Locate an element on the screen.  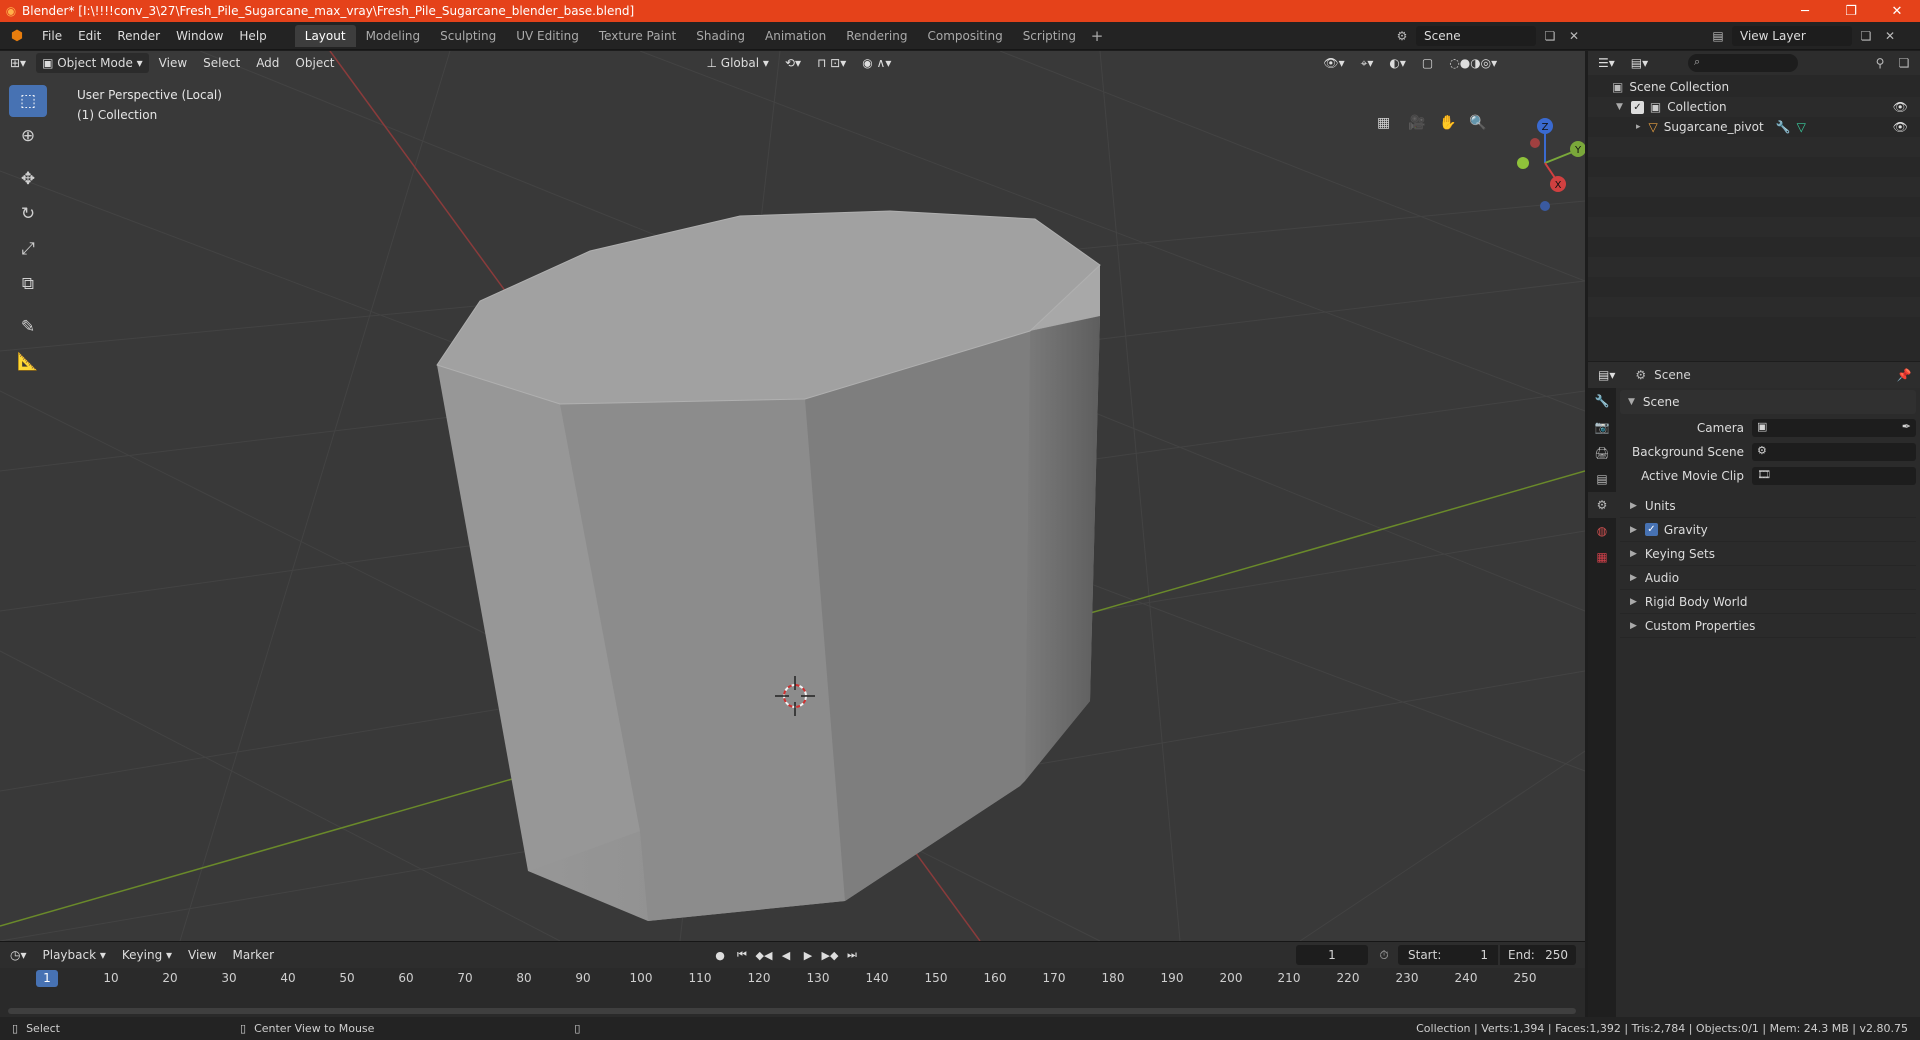
tab-compositing: Compositing is located at coordinates (964, 36).